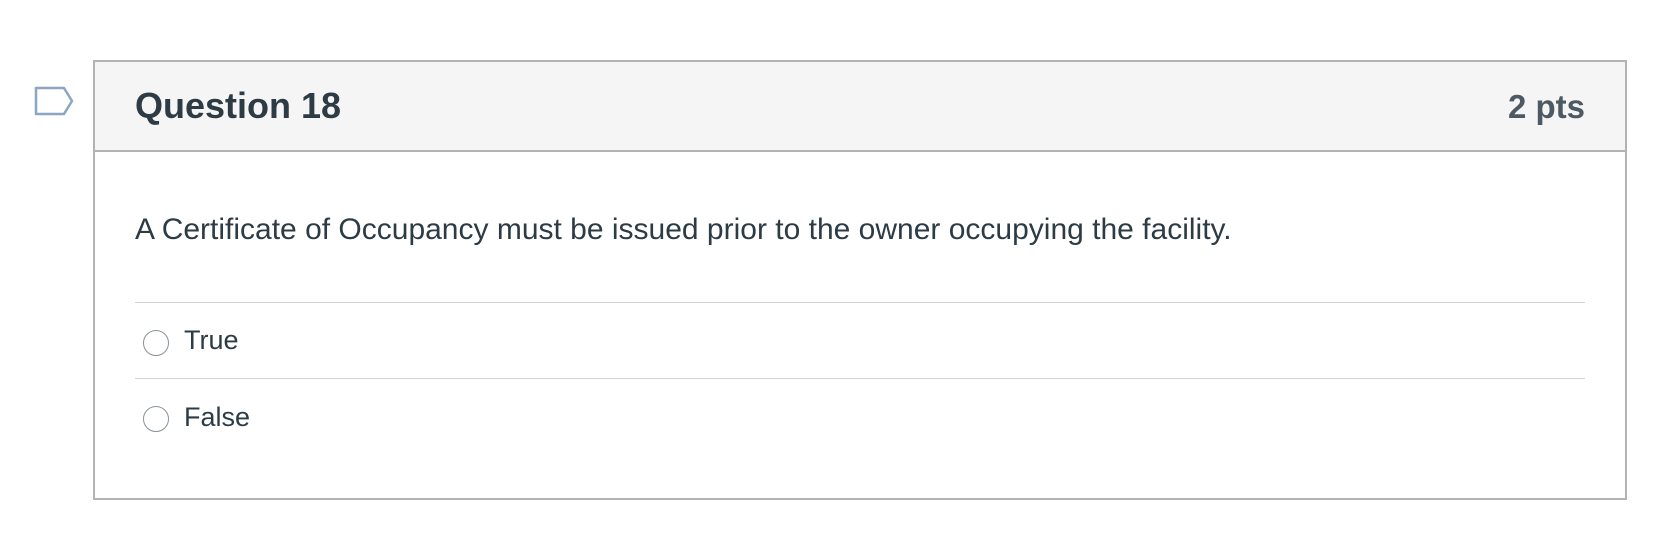 The image size is (1678, 538). Describe the element at coordinates (1546, 106) in the screenshot. I see `question-points: 2 pts` at that location.